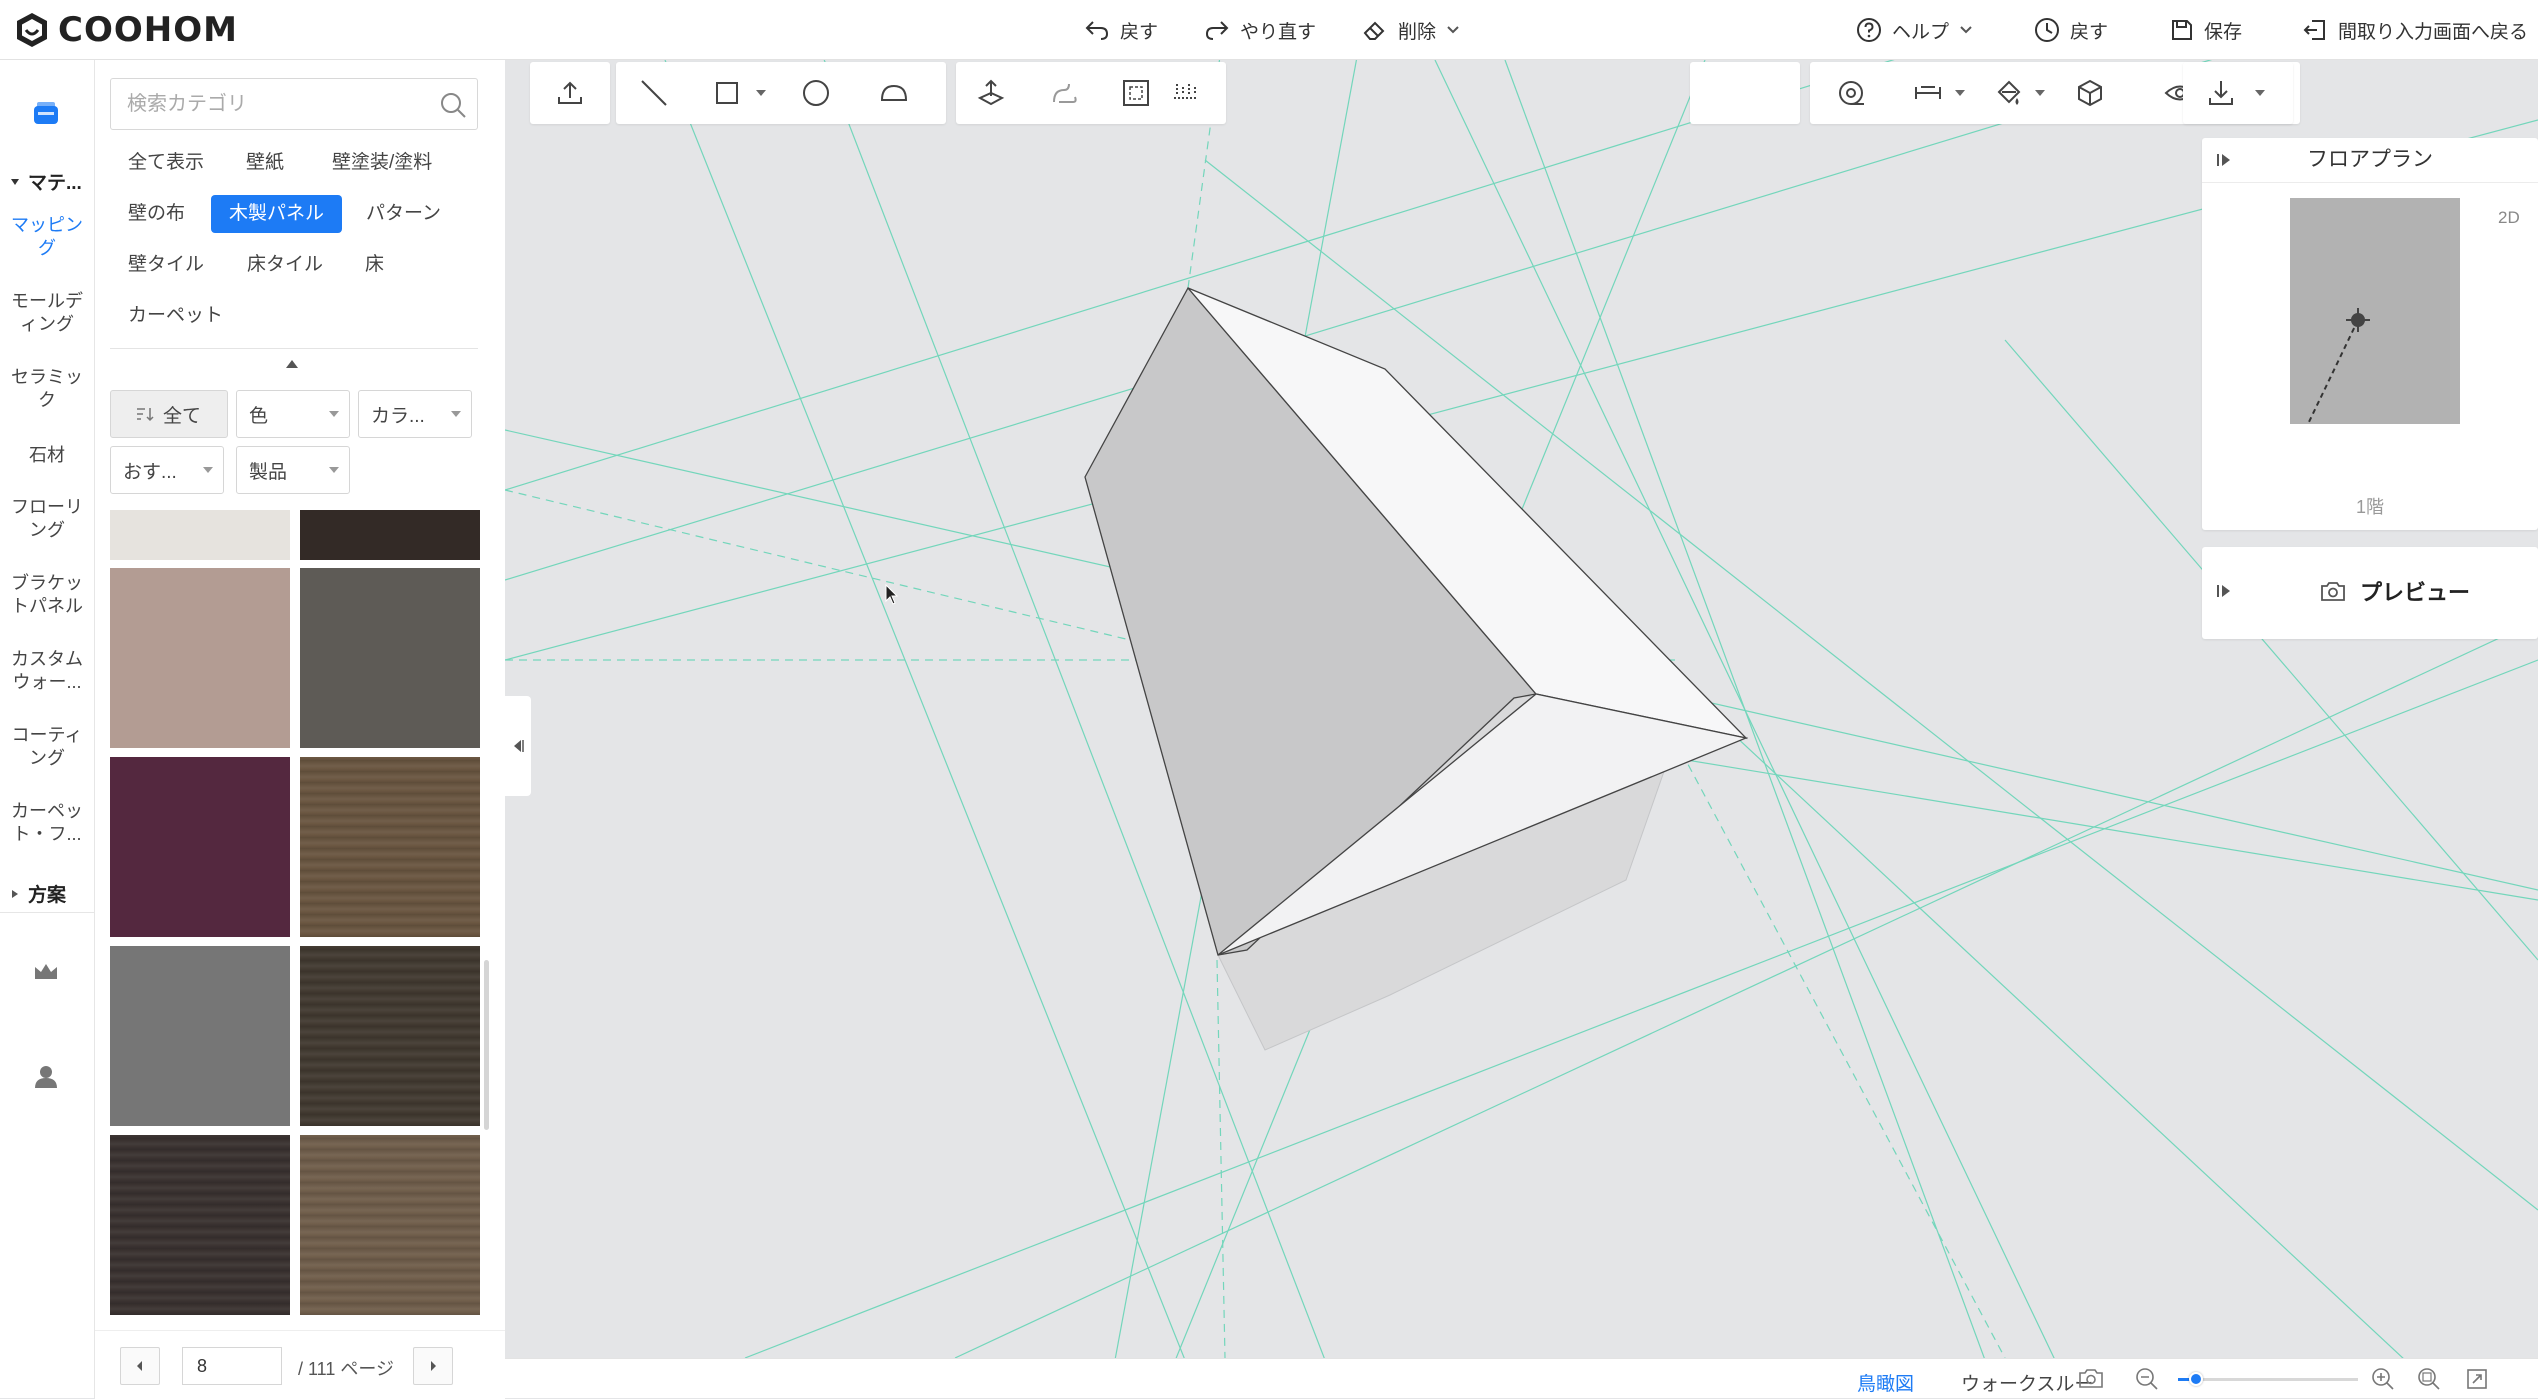 The width and height of the screenshot is (2538, 1399). I want to click on chevron-left-icon, so click(139, 1366).